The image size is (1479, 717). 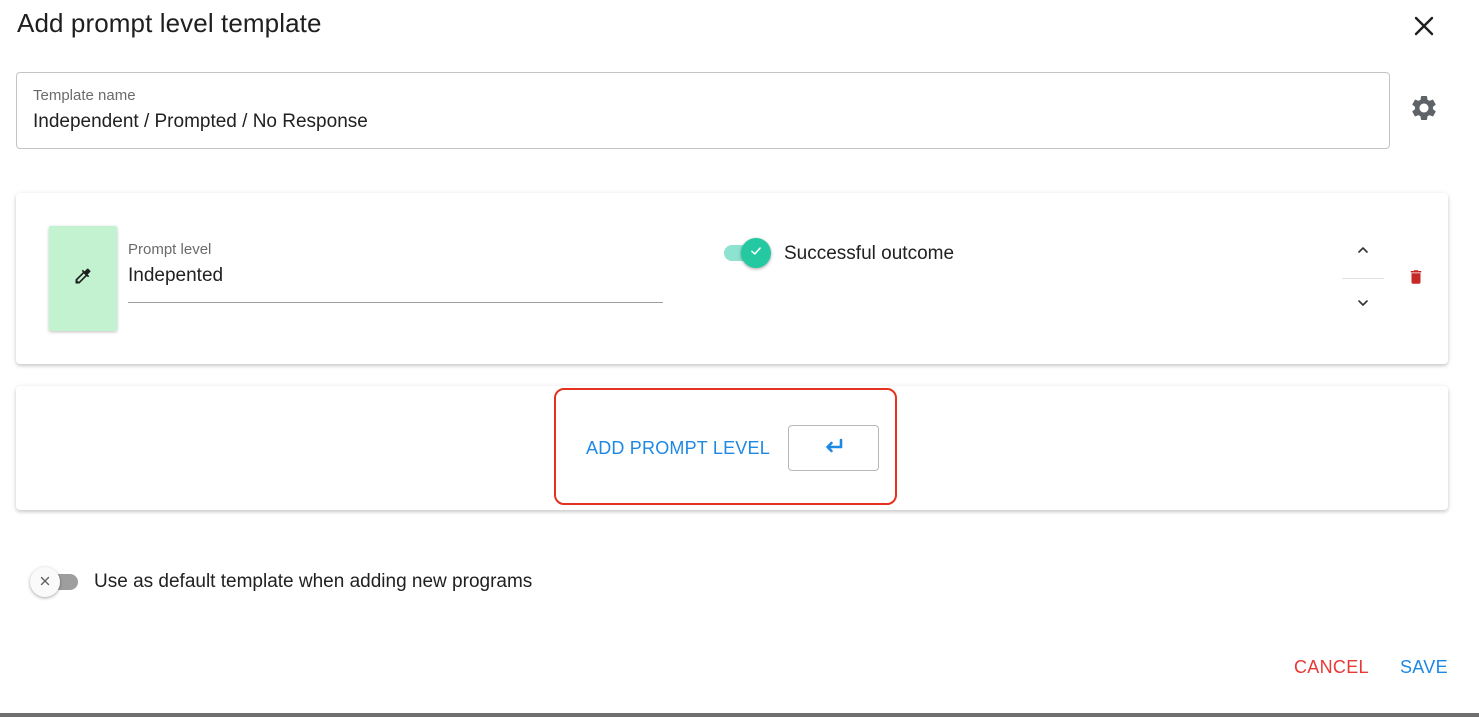 I want to click on close-button, so click(x=1424, y=28).